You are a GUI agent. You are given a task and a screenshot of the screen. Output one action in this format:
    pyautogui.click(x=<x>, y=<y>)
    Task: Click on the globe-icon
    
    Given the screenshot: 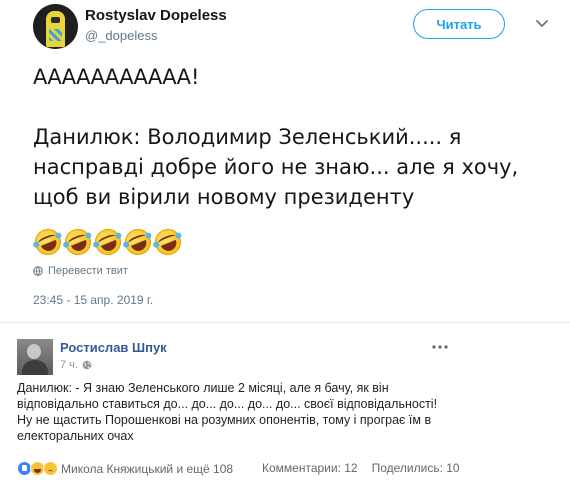 What is the action you would take?
    pyautogui.click(x=38, y=271)
    